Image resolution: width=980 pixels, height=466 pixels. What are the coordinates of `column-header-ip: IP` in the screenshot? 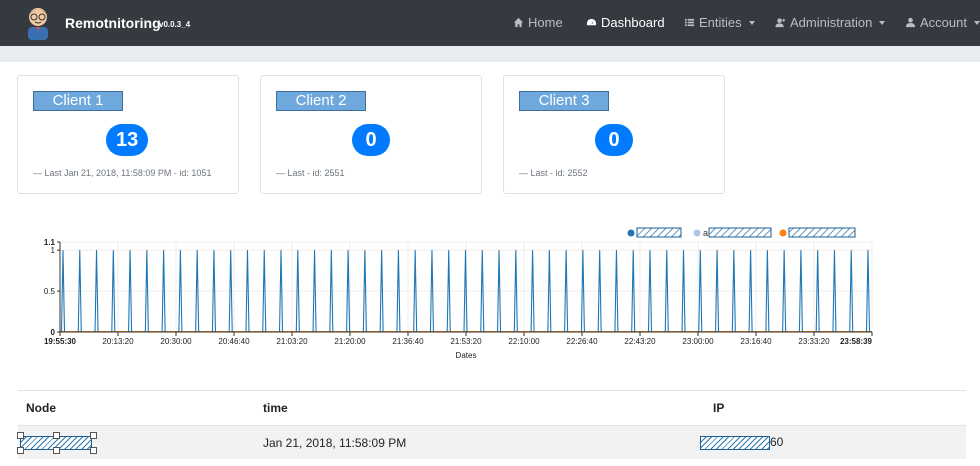 It's located at (718, 408).